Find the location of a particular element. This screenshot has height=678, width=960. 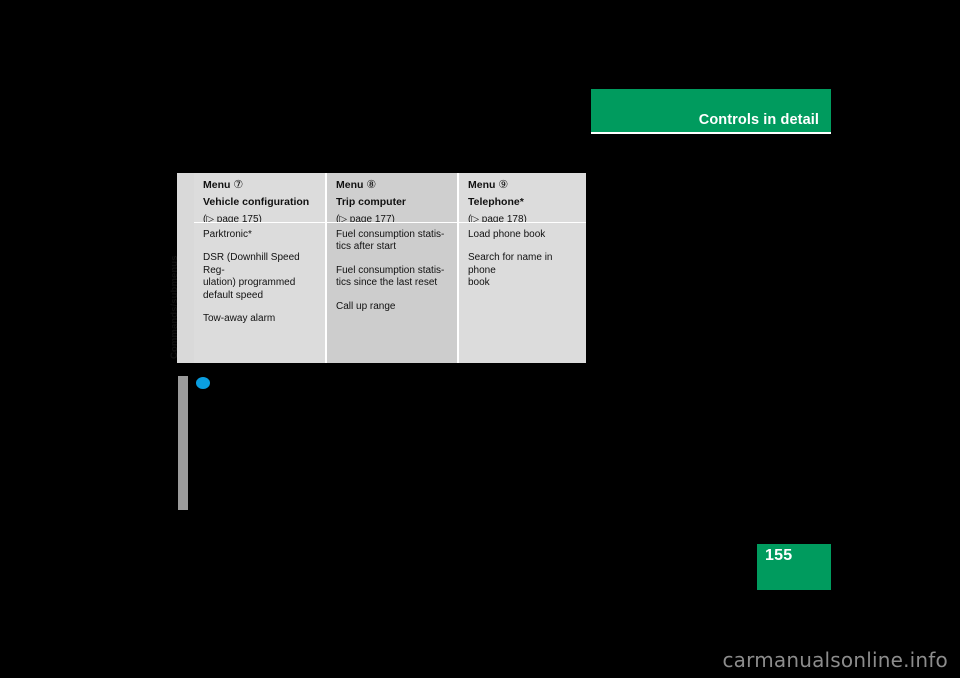

menu-name: Vehicle configuration is located at coordinates (256, 202).